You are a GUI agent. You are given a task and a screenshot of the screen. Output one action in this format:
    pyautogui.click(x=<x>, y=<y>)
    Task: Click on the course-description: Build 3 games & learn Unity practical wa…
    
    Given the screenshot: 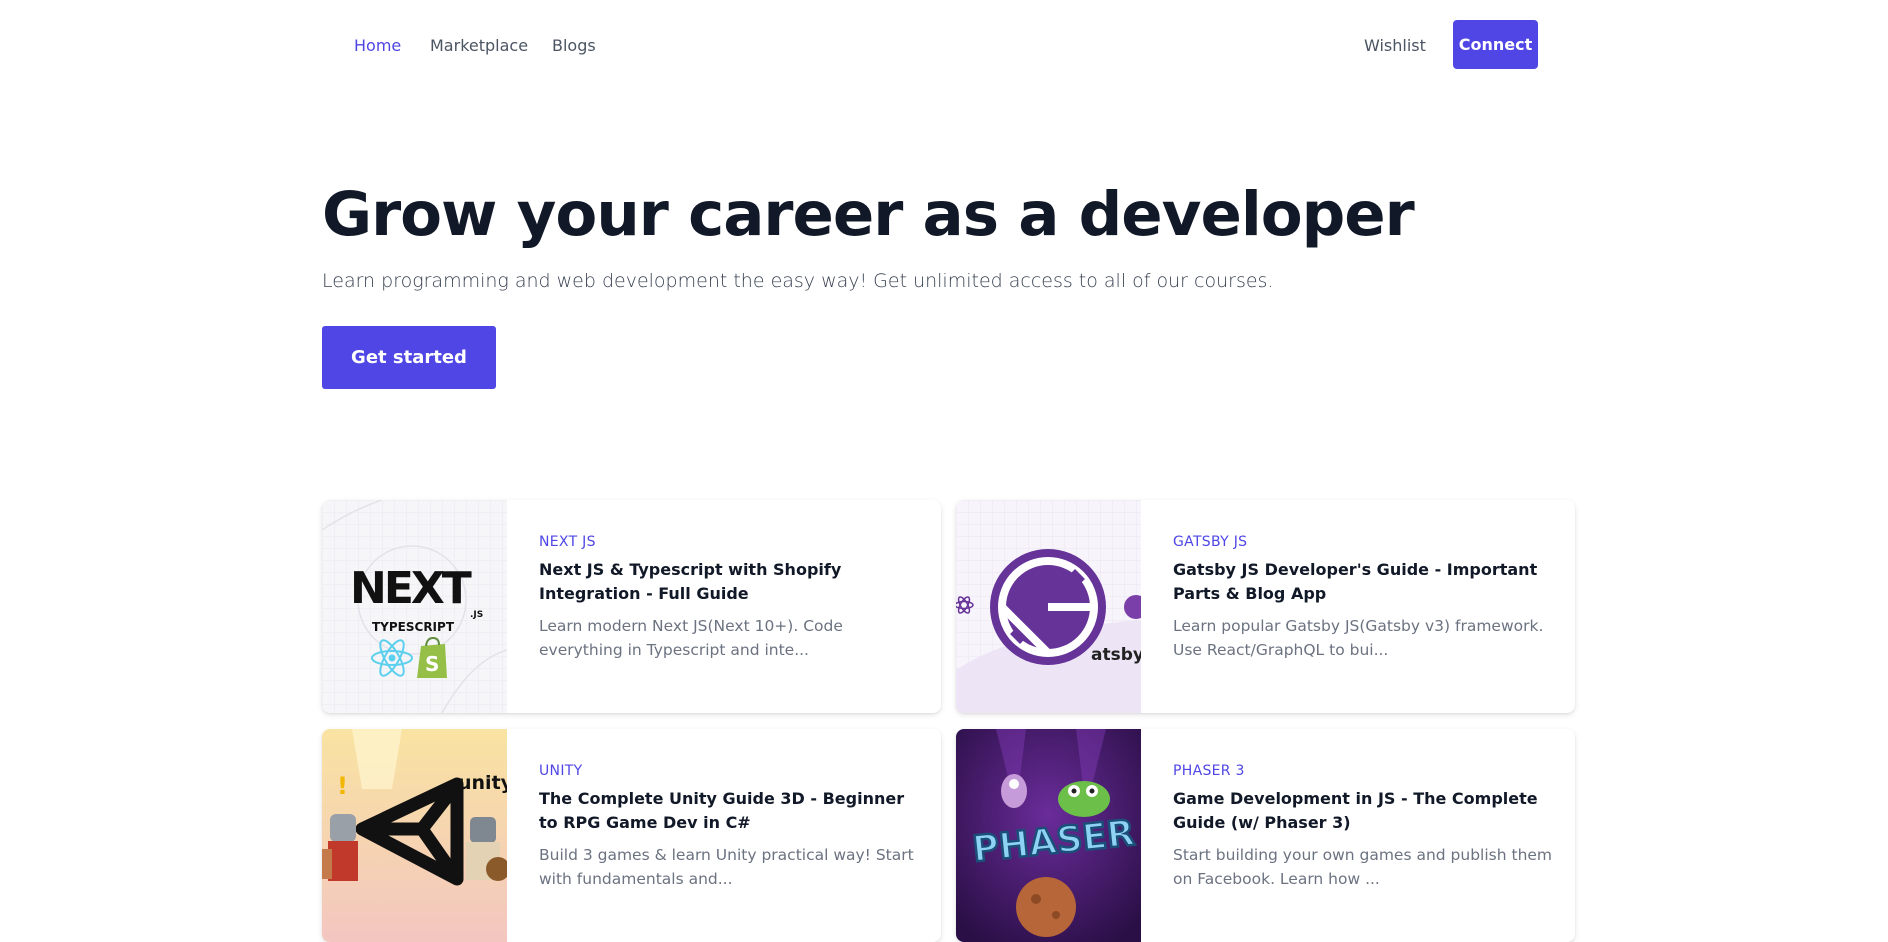 What is the action you would take?
    pyautogui.click(x=726, y=867)
    